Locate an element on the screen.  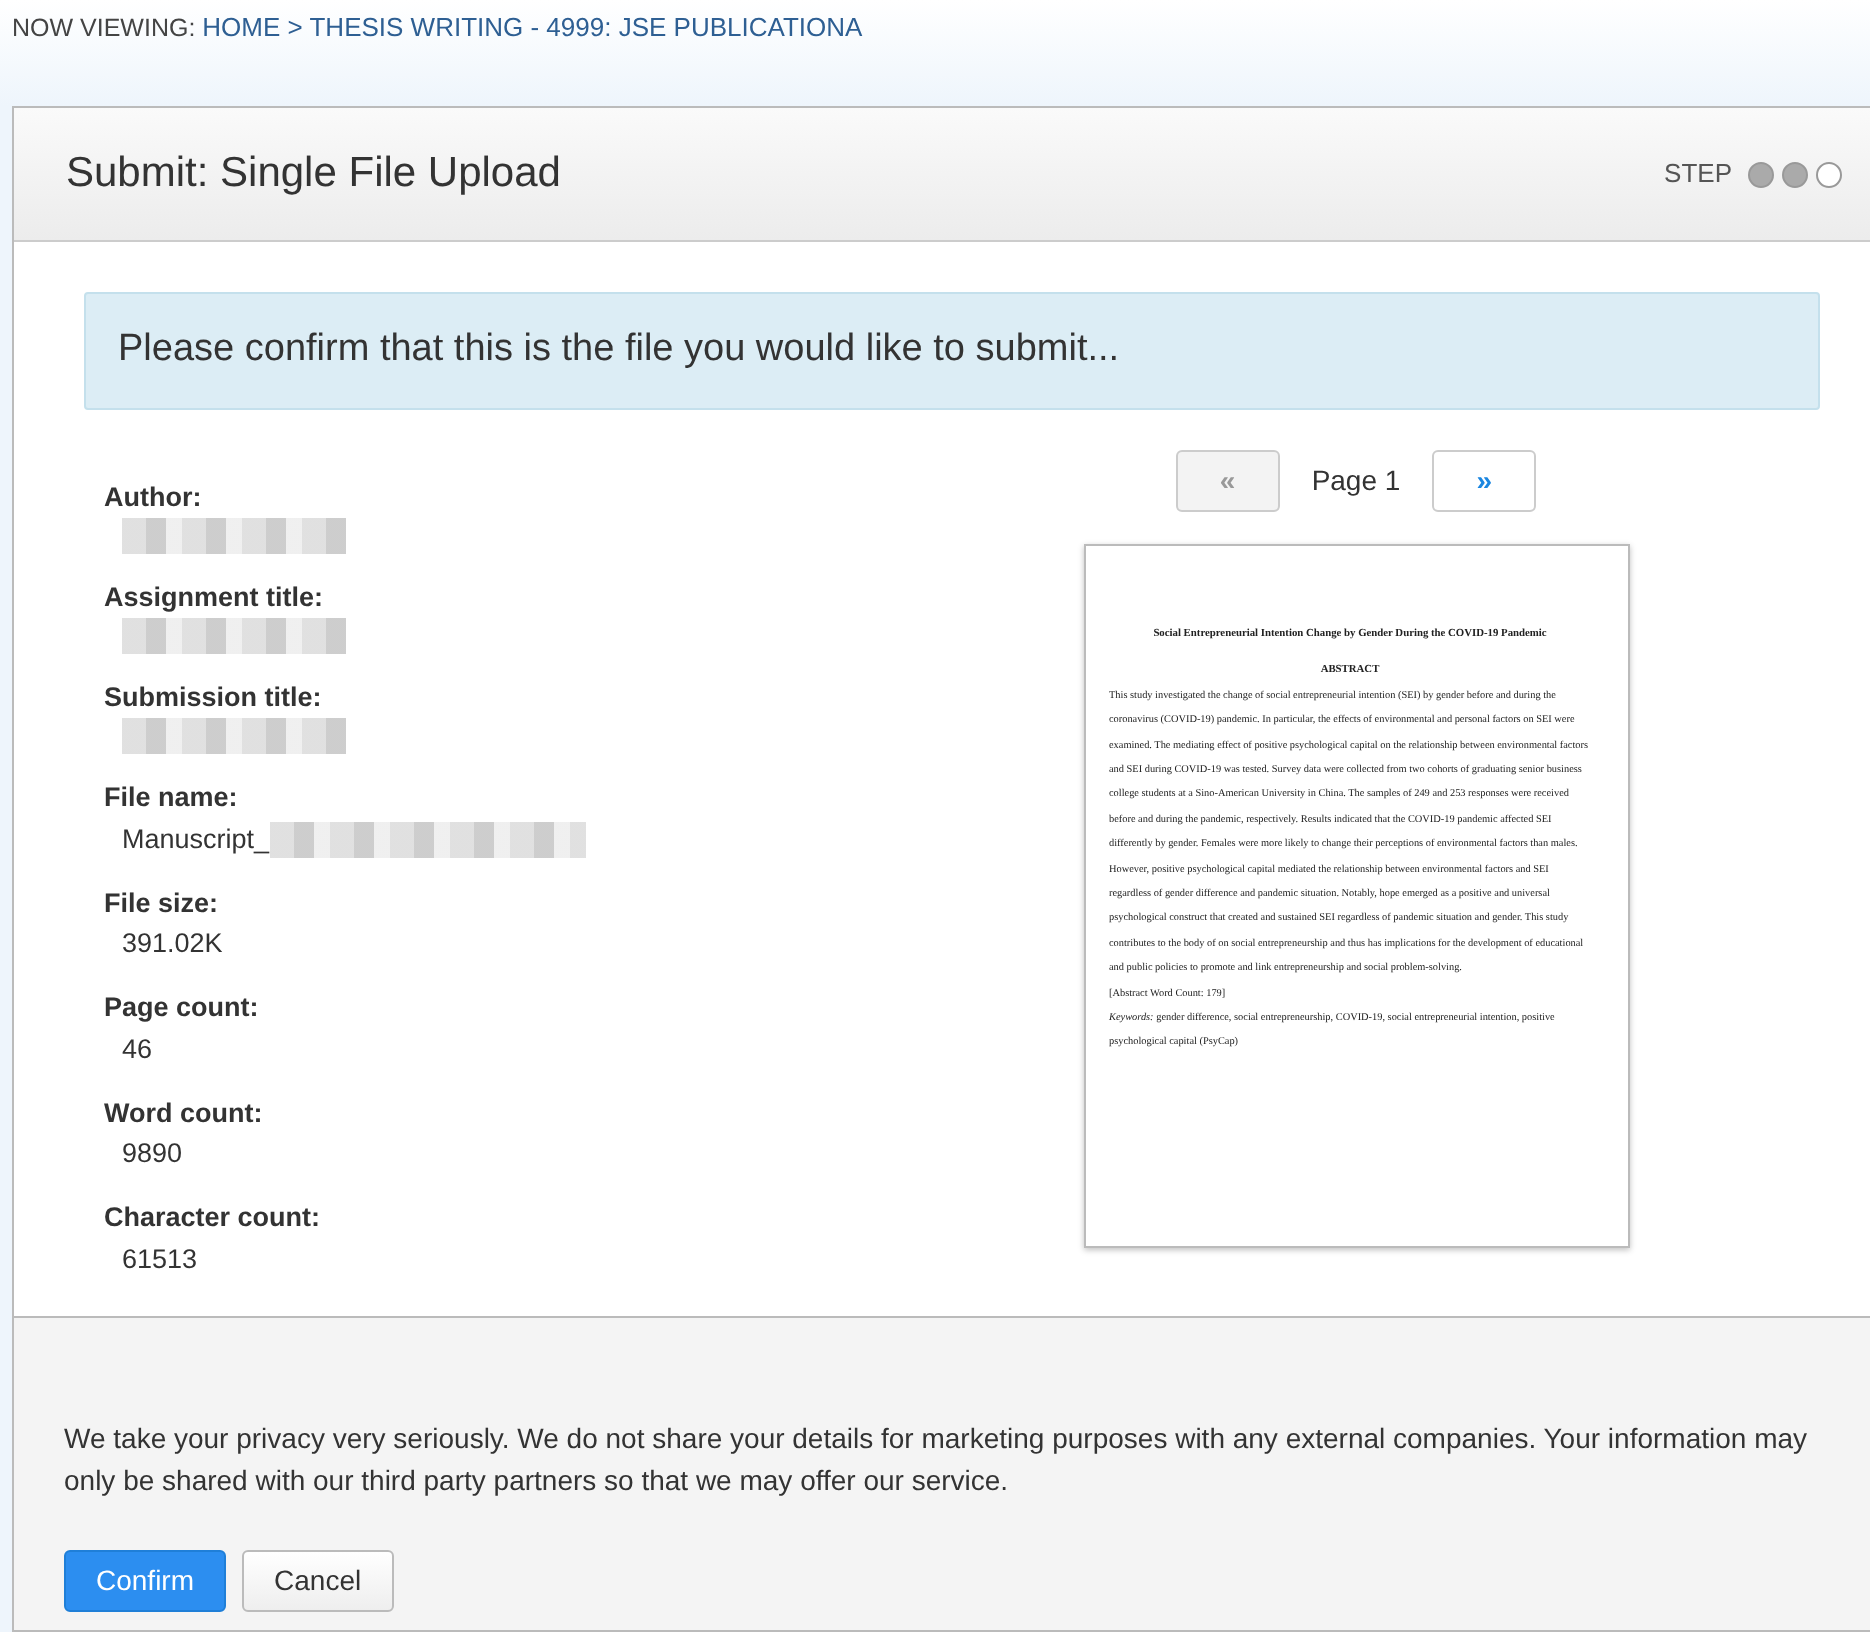
next-page-button: » is located at coordinates (1484, 480).